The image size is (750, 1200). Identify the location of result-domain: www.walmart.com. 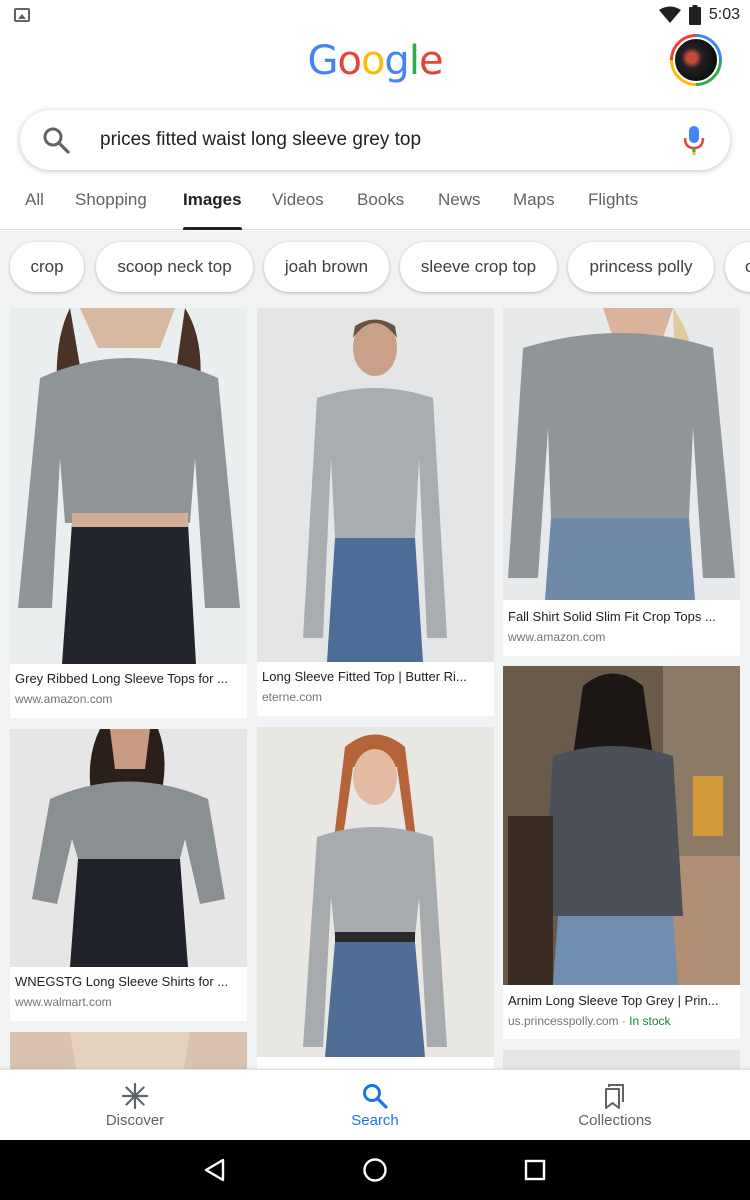
(63, 1002).